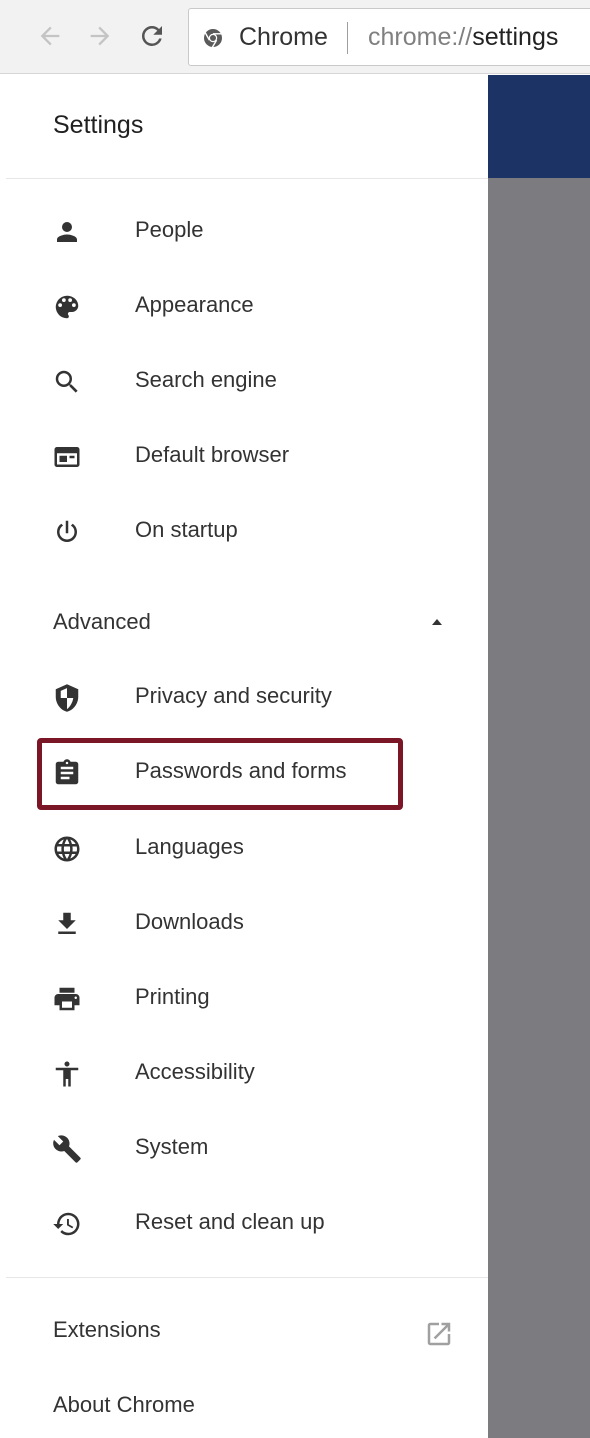 The image size is (590, 1438). I want to click on url-text: chrome://settings, so click(463, 37).